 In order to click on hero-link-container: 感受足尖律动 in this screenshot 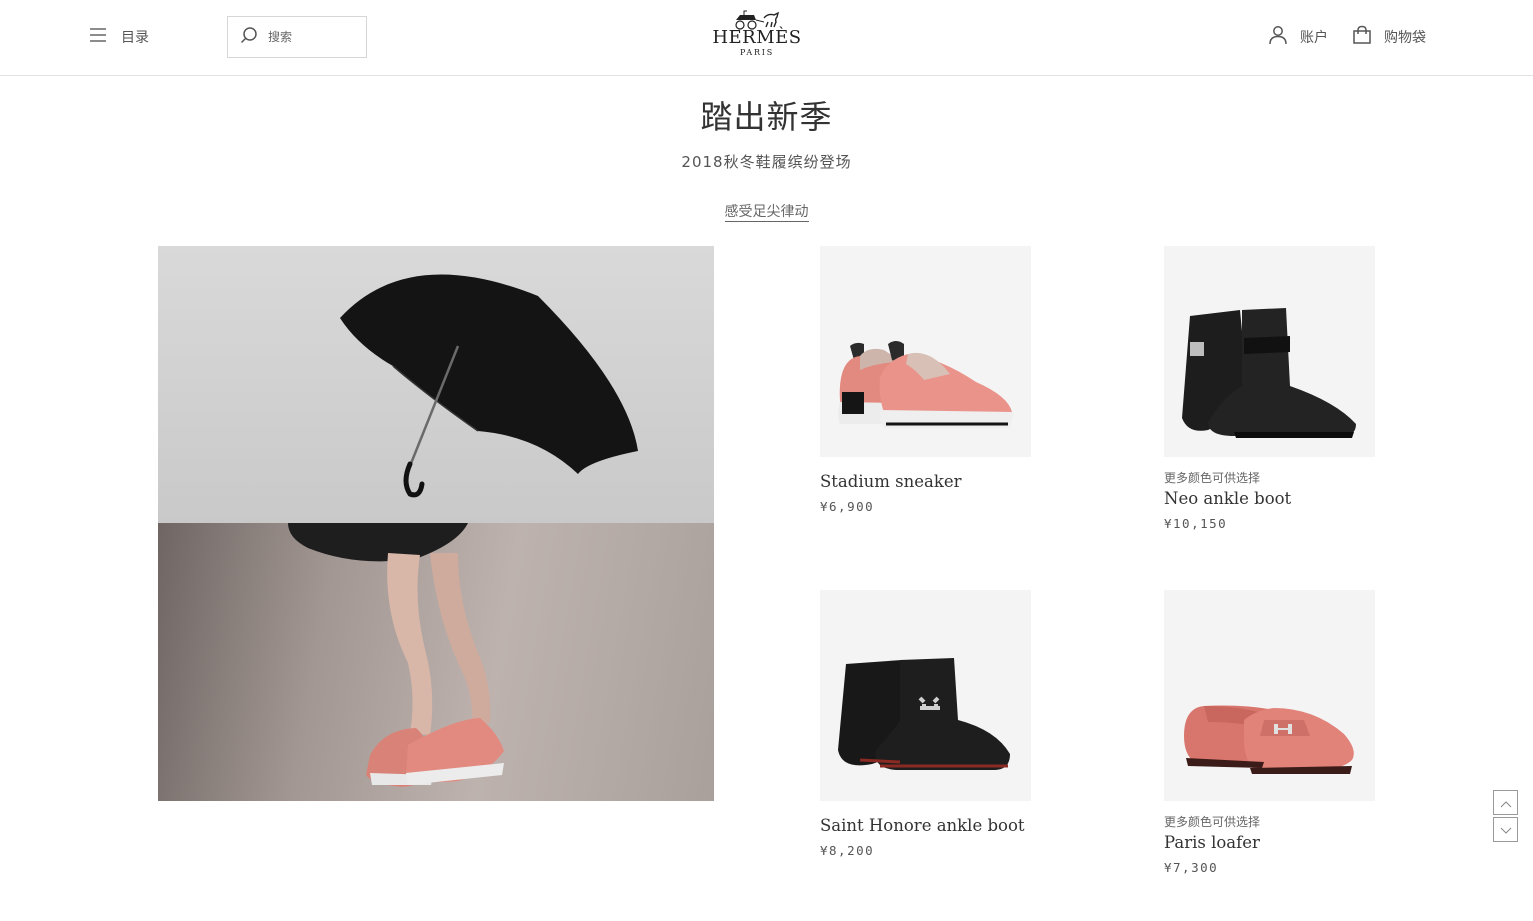, I will do `click(766, 211)`.